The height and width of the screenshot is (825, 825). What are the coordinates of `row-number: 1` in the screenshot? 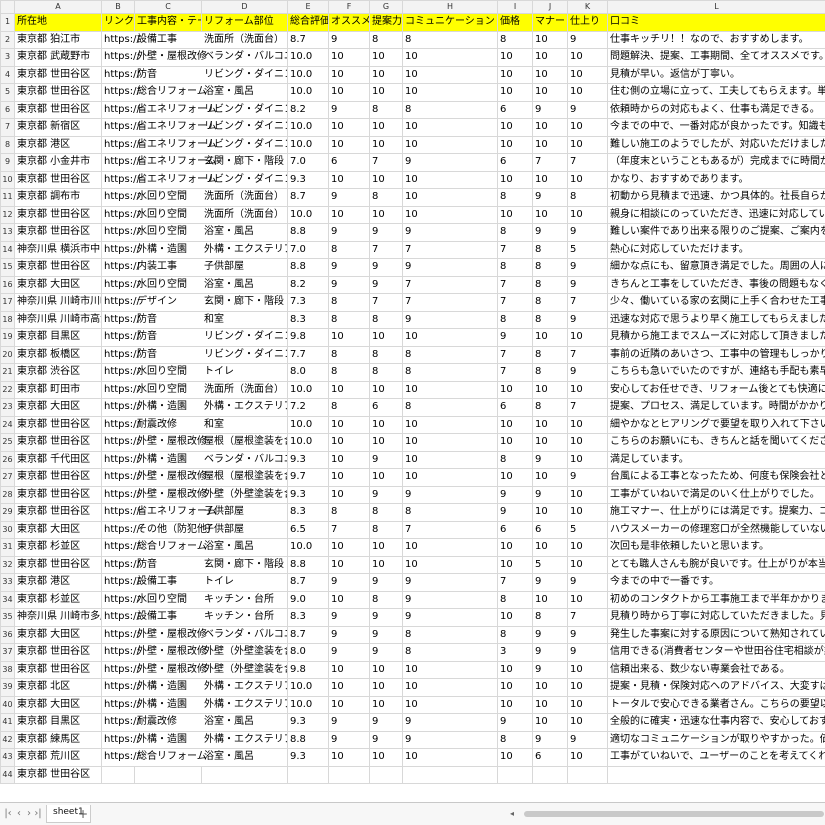 It's located at (7, 22).